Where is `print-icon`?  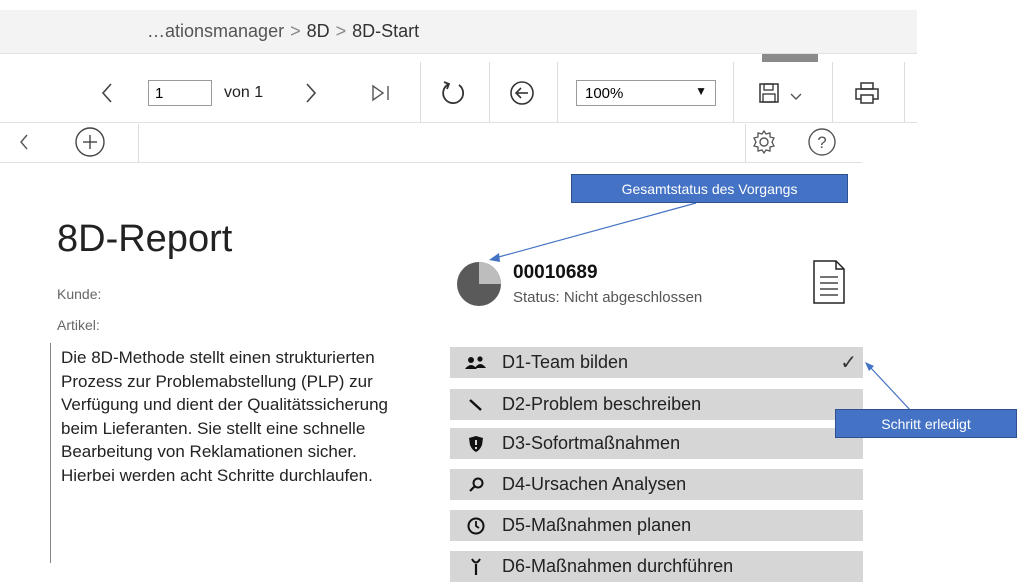 print-icon is located at coordinates (867, 93).